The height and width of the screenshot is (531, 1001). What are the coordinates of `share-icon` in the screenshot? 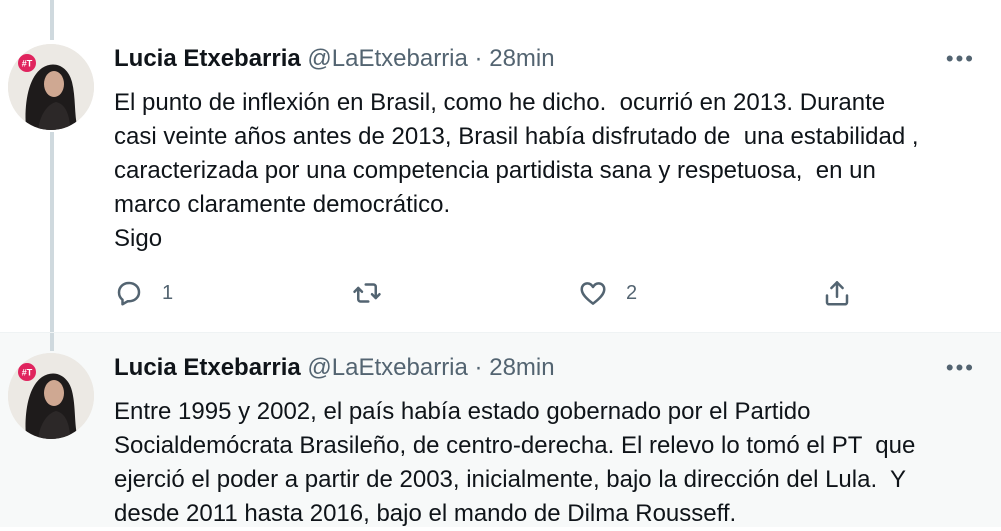 It's located at (837, 293).